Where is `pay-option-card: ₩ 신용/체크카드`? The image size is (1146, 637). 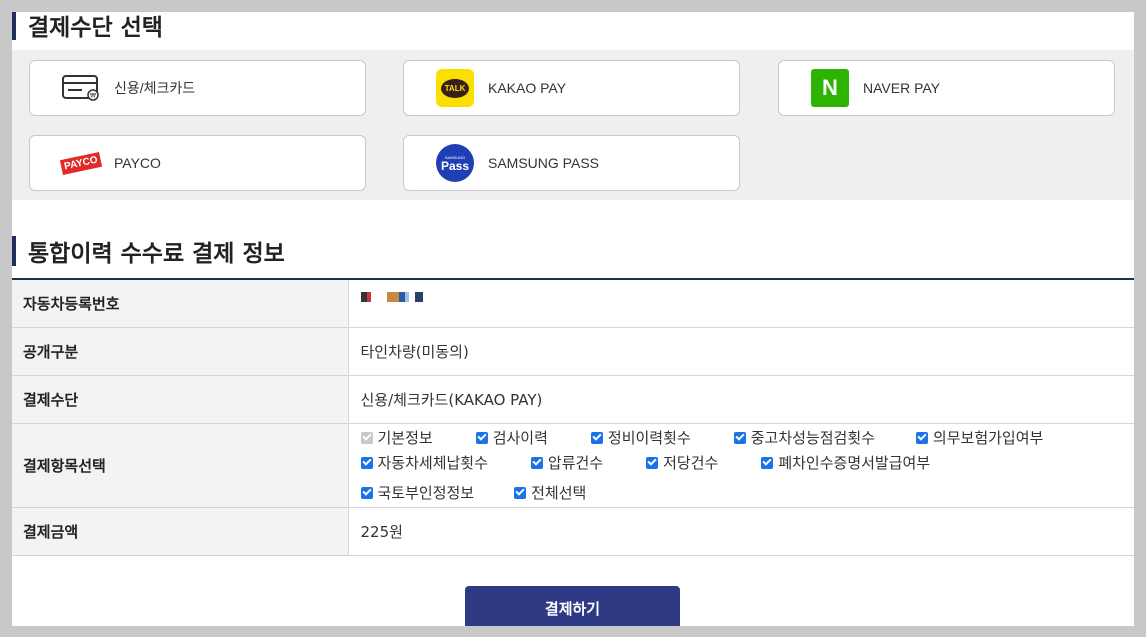
pay-option-card: ₩ 신용/체크카드 is located at coordinates (197, 88).